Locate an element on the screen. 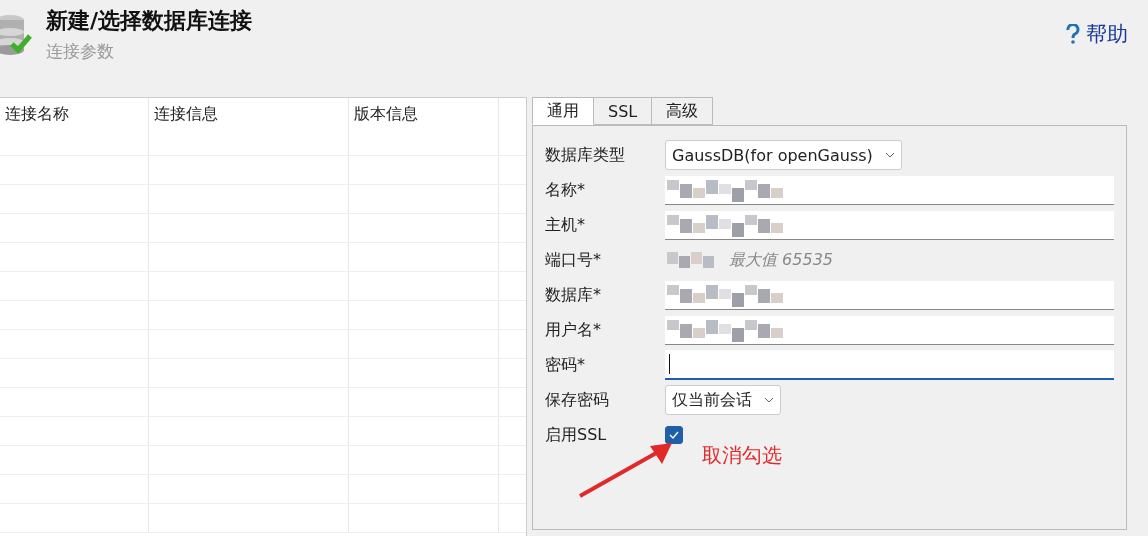 The image size is (1148, 536). tab: SSL is located at coordinates (623, 111).